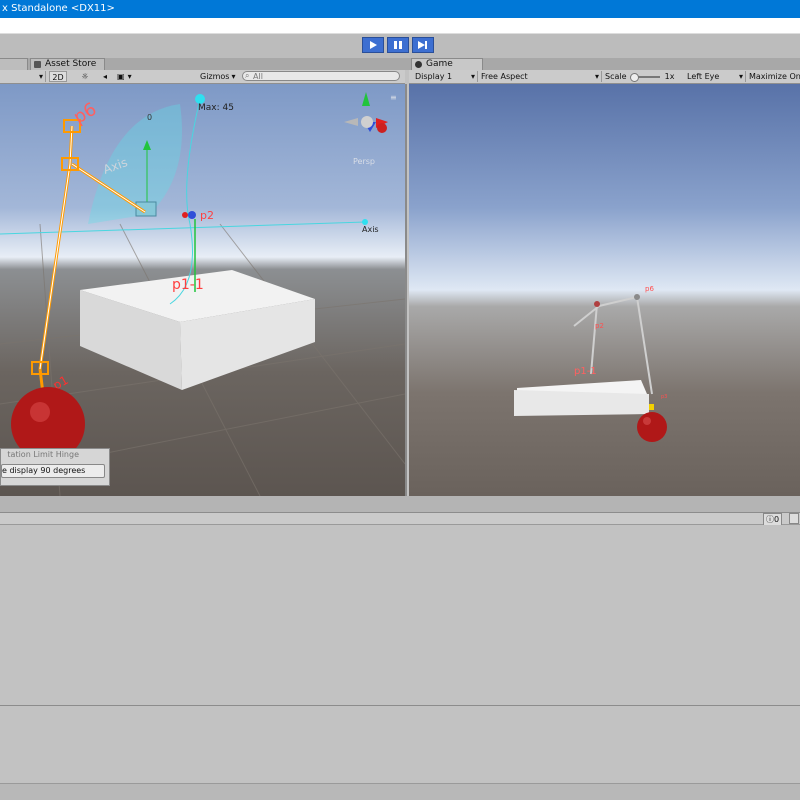 The height and width of the screenshot is (800, 800). Describe the element at coordinates (400, 64) in the screenshot. I see `tab-row: Asset Store Game` at that location.